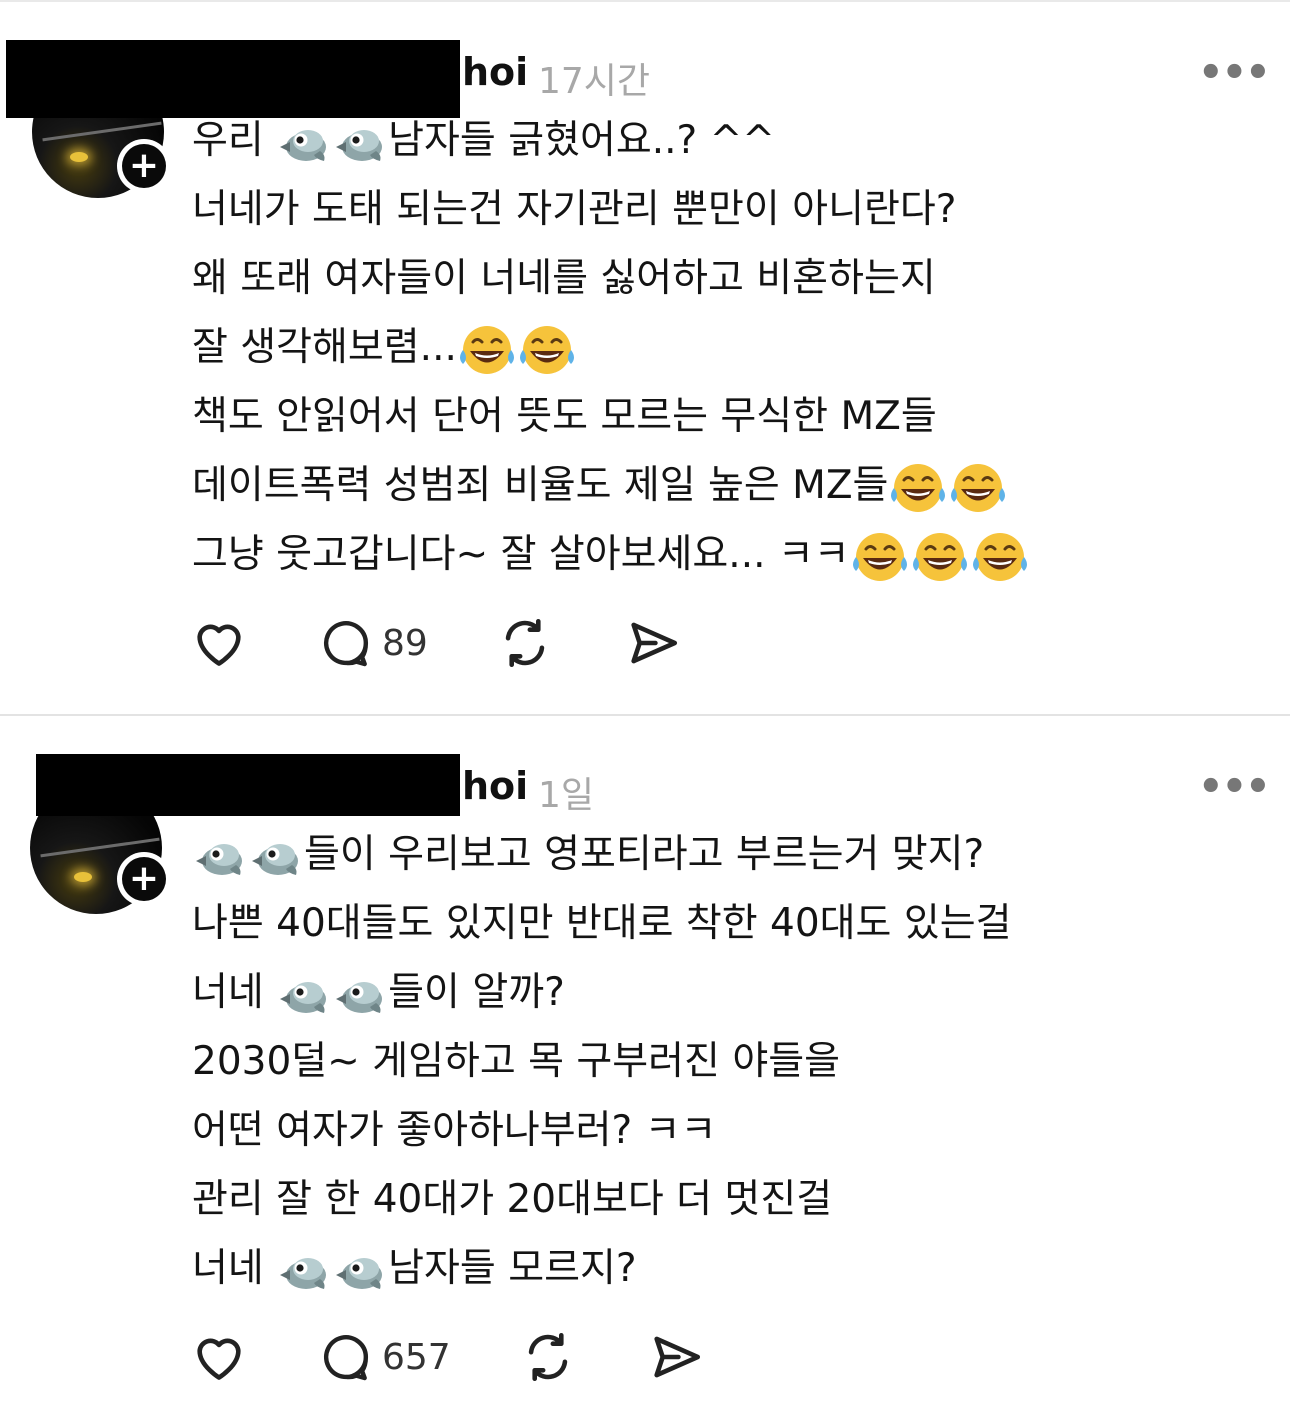 The height and width of the screenshot is (1416, 1290). What do you see at coordinates (512, 1199) in the screenshot?
I see `post-text-line: 관리 잘 한 40대가 20대보다 더 멋진걸` at bounding box center [512, 1199].